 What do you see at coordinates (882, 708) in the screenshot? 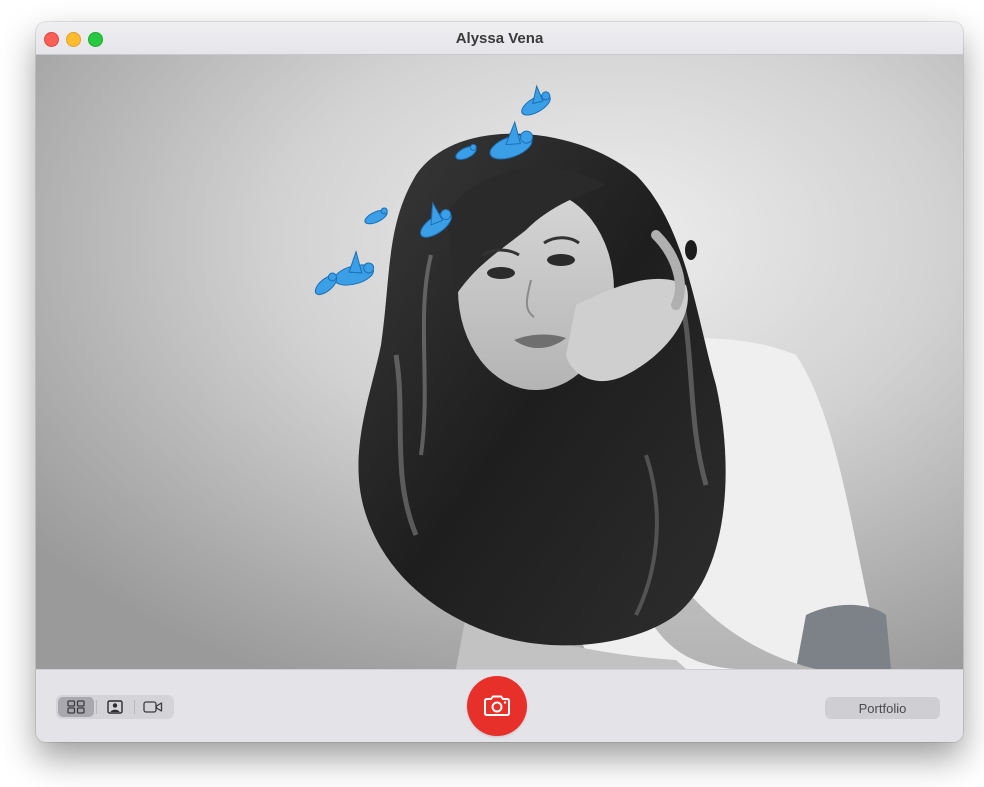
I see `portfolio-button: Portfolio` at bounding box center [882, 708].